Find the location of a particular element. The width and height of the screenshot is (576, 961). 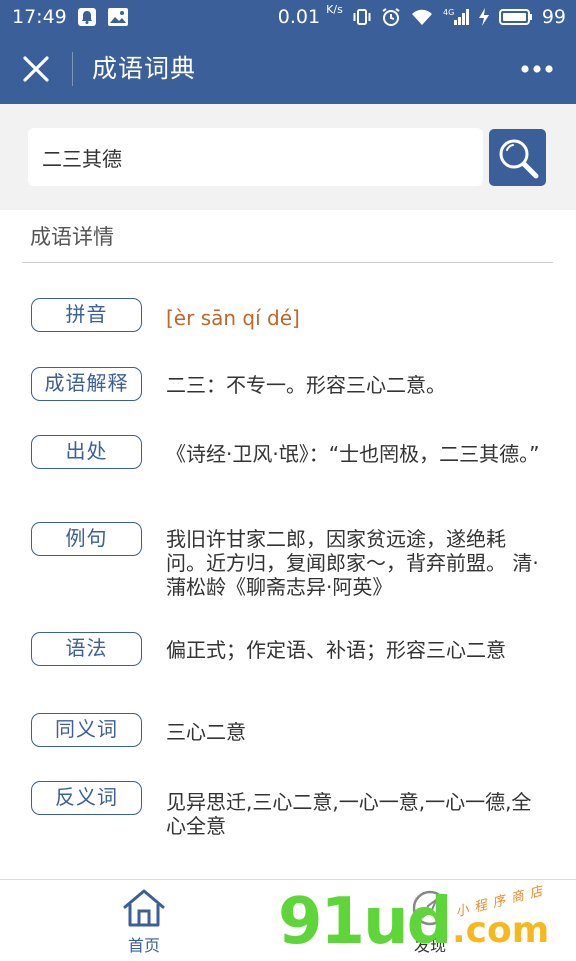

nav-home: 首页 is located at coordinates (144, 920).